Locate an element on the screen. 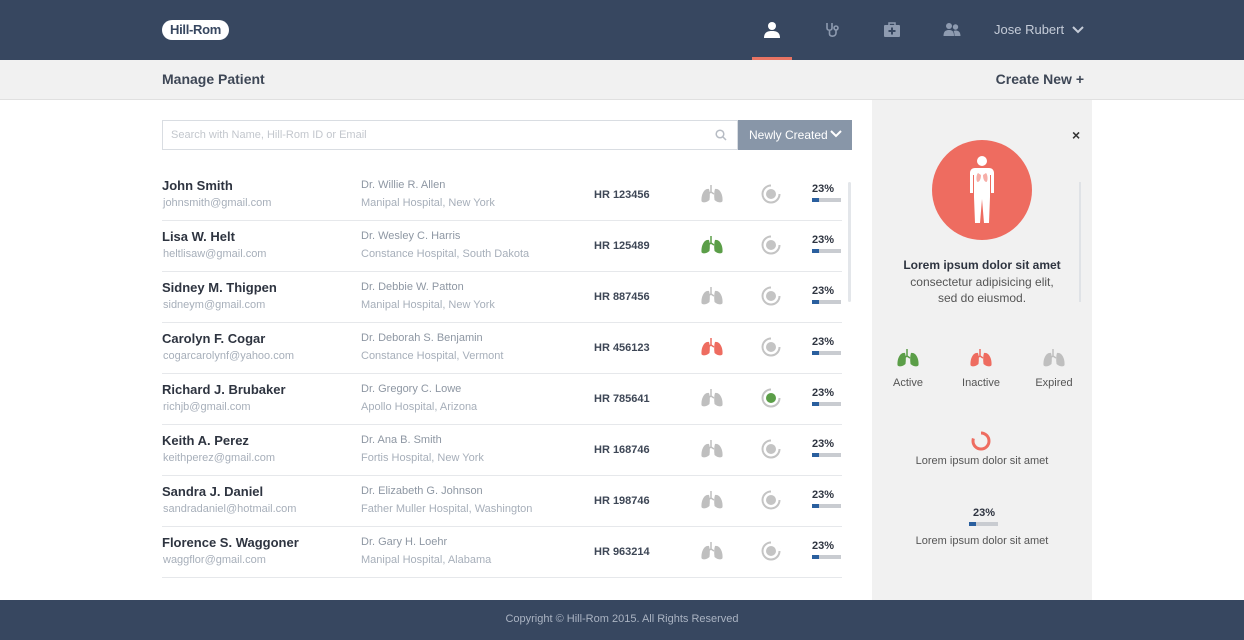 This screenshot has width=1244, height=640. doctor-name: Dr. Willie R. Allen is located at coordinates (403, 185).